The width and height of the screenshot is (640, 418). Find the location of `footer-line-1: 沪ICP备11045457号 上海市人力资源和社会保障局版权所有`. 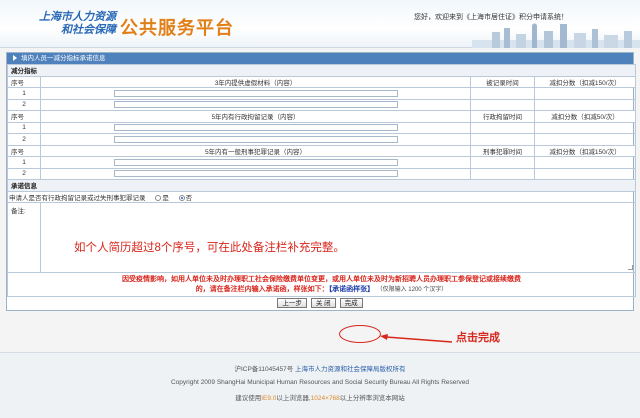

footer-line-1: 沪ICP备11045457号 上海市人力资源和社会保障局版权所有 is located at coordinates (320, 368).